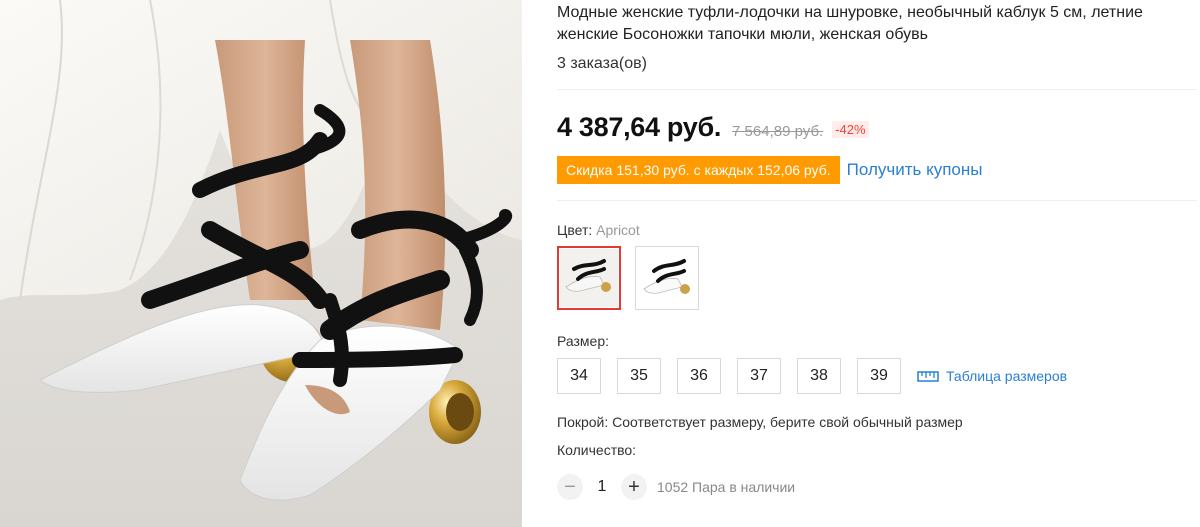 The image size is (1200, 527). Describe the element at coordinates (618, 230) in the screenshot. I see `color-value: Apricot` at that location.